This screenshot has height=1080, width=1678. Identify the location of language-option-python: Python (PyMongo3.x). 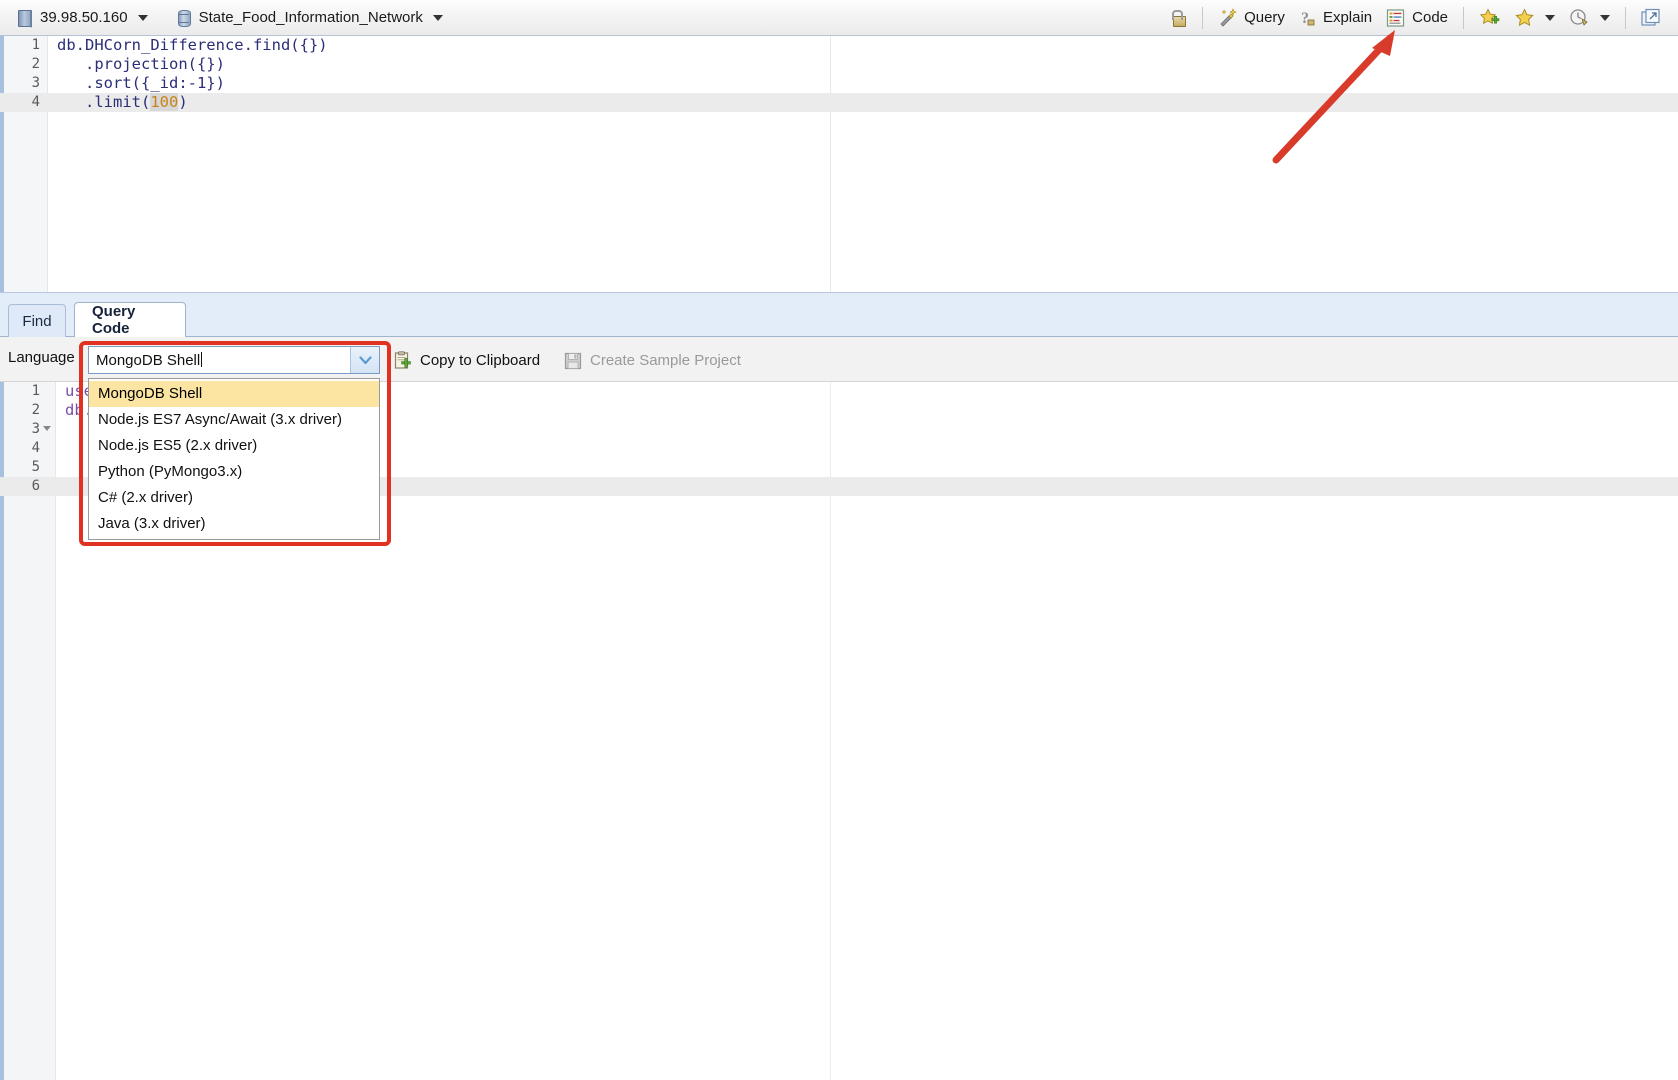
(234, 472).